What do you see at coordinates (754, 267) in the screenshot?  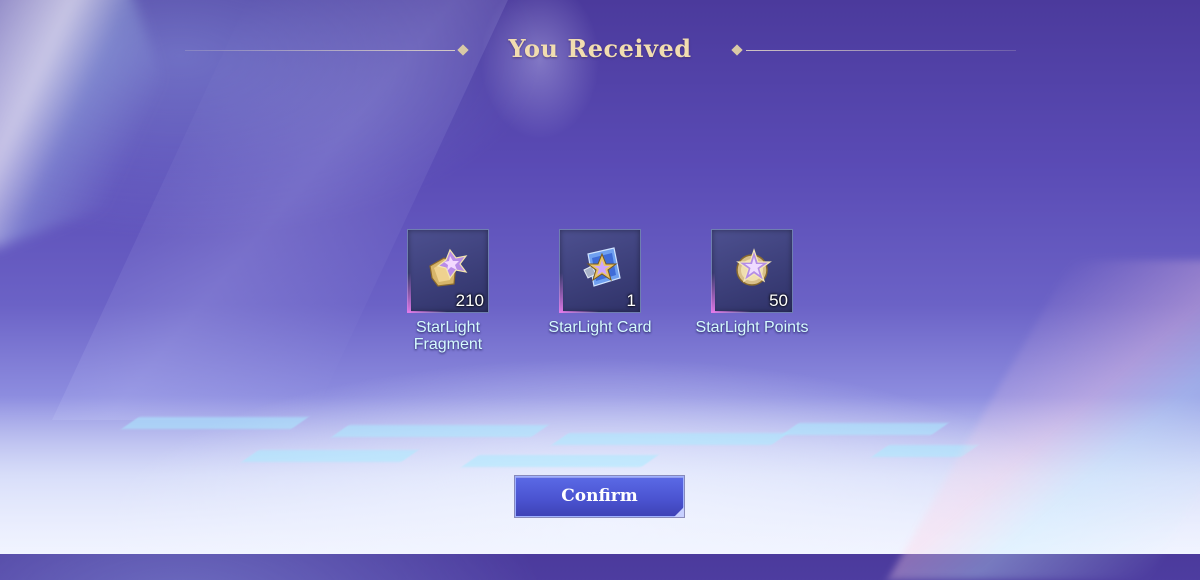 I see `starlight-points-icon` at bounding box center [754, 267].